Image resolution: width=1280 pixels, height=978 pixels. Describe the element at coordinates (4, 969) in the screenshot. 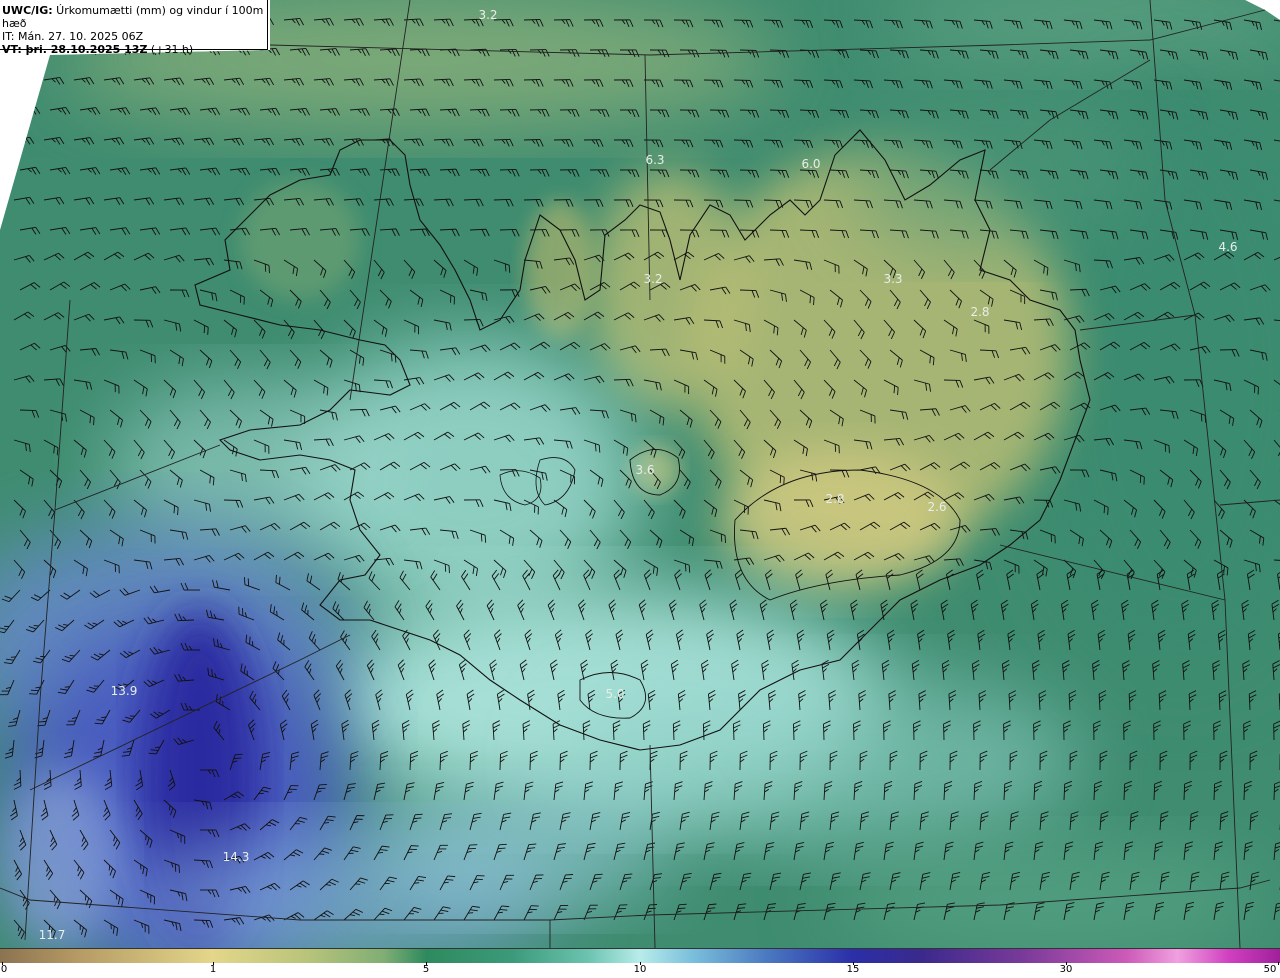

I see `colorbar-tick-label: 0` at that location.